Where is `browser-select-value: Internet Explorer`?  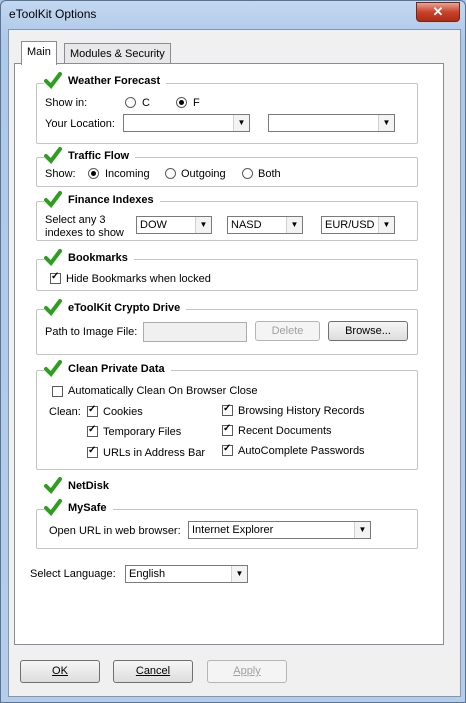 browser-select-value: Internet Explorer is located at coordinates (233, 530).